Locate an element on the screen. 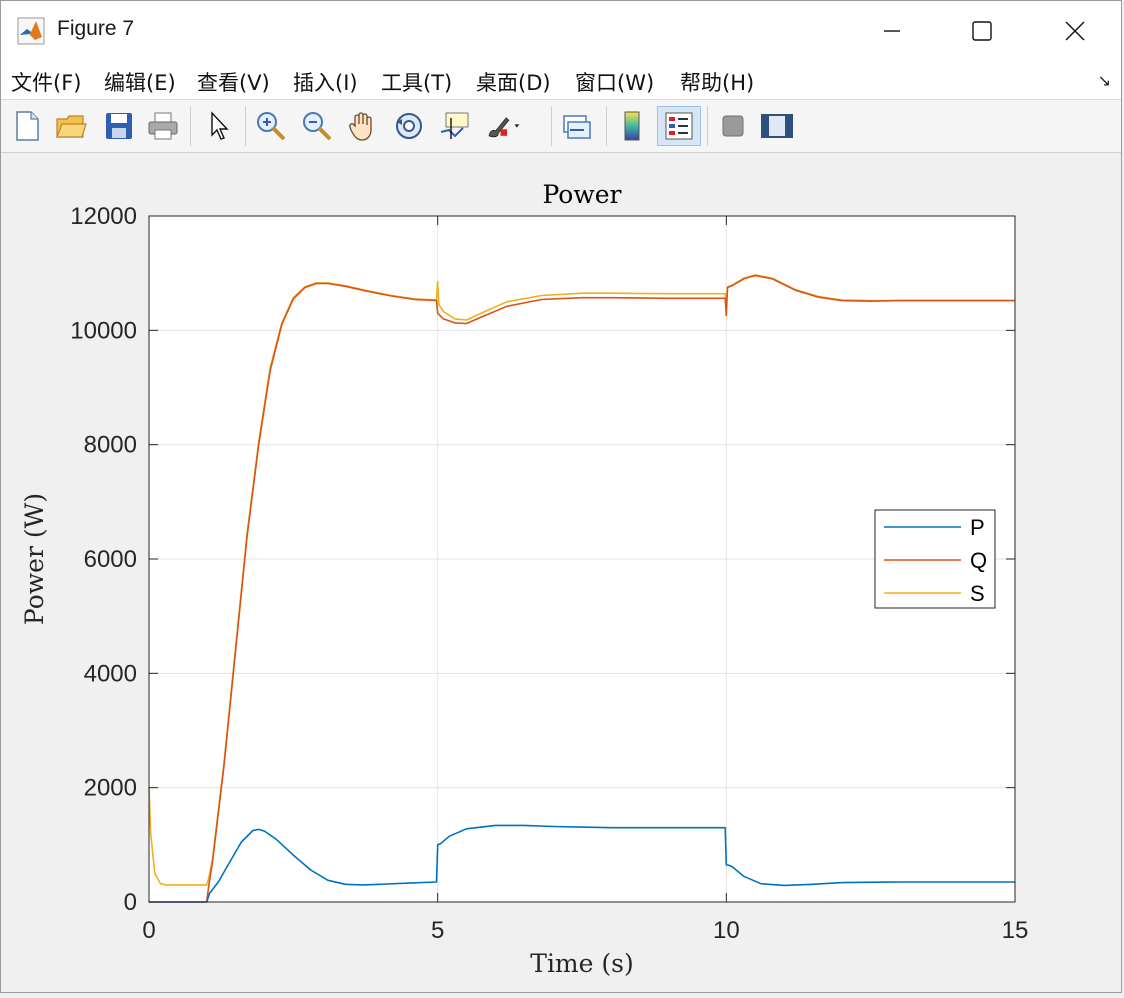  zoom-in-icon is located at coordinates (271, 126).